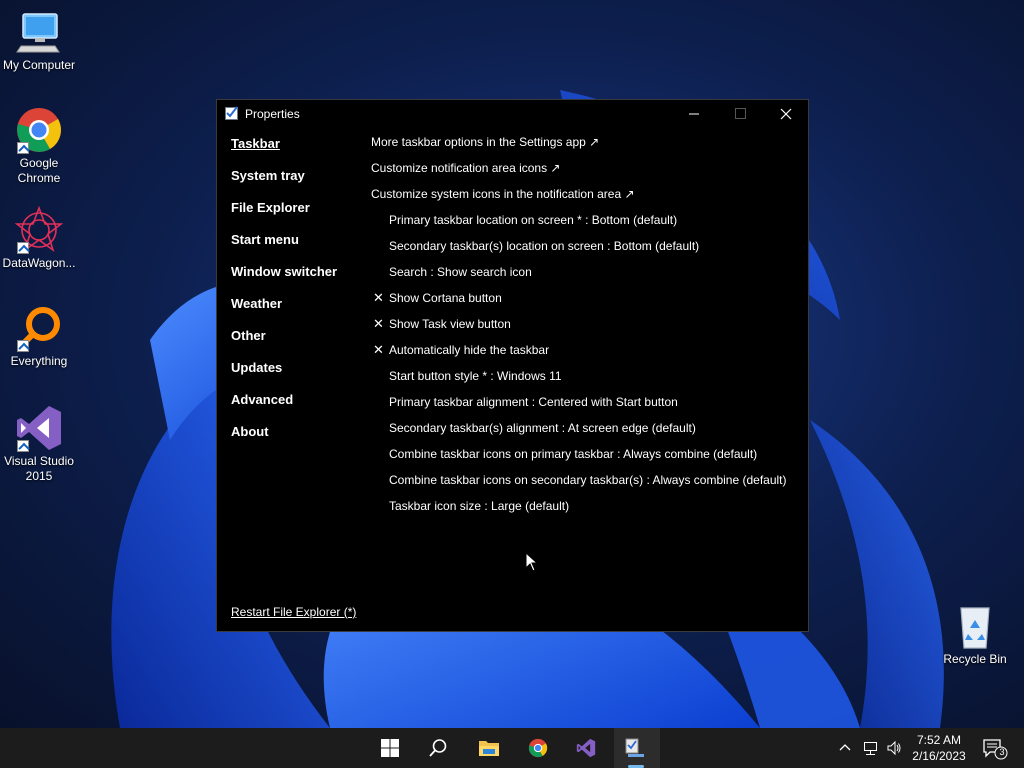 Image resolution: width=1024 pixels, height=768 pixels. Describe the element at coordinates (284, 184) in the screenshot. I see `nav-item-system-tray: System tray` at that location.